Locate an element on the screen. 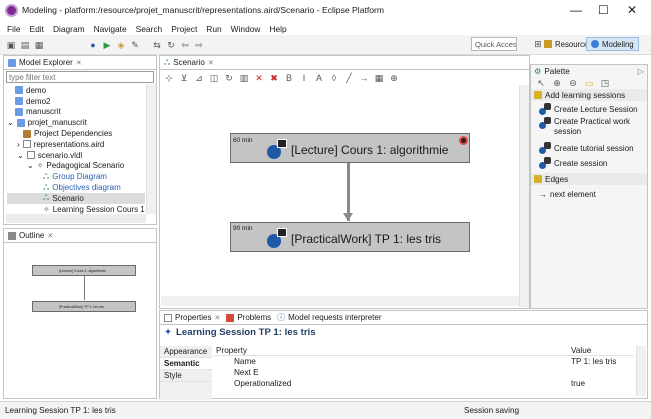 This screenshot has width=651, height=419. practical-session-node: 90 min [PracticalWork] TP 1: les tris is located at coordinates (350, 237).